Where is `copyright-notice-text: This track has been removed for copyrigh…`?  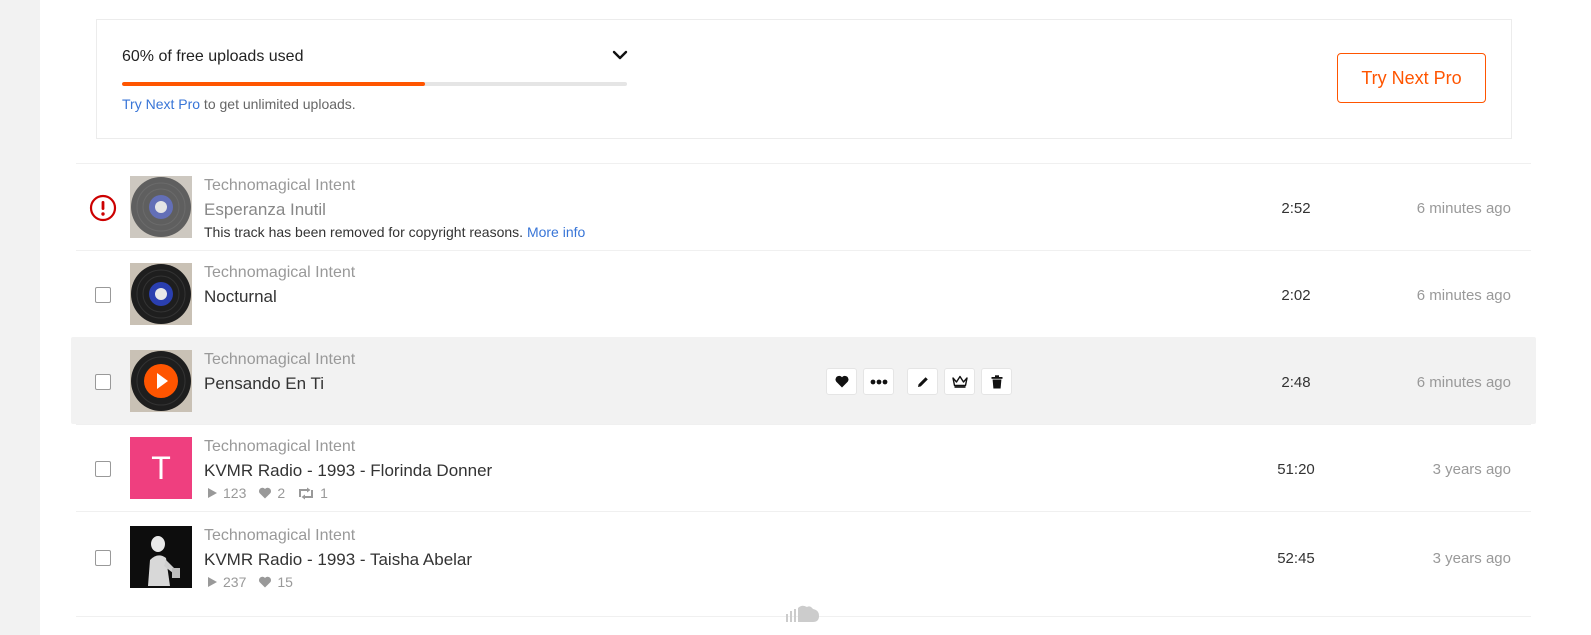
copyright-notice-text: This track has been removed for copyrigh… is located at coordinates (364, 232).